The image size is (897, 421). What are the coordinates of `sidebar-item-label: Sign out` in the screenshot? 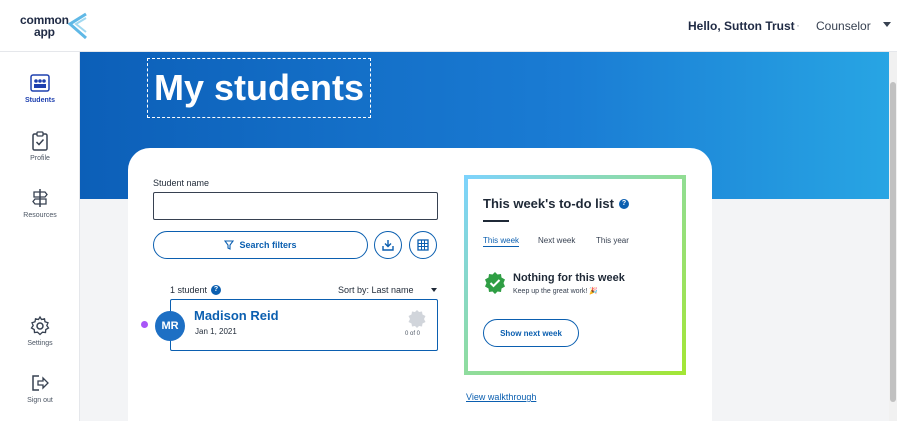 It's located at (40, 400).